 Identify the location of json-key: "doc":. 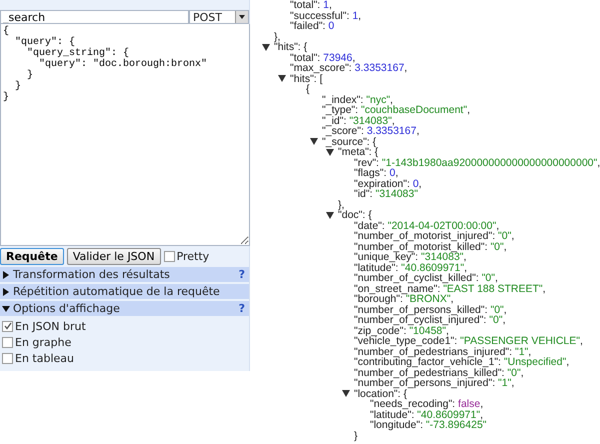
(353, 215).